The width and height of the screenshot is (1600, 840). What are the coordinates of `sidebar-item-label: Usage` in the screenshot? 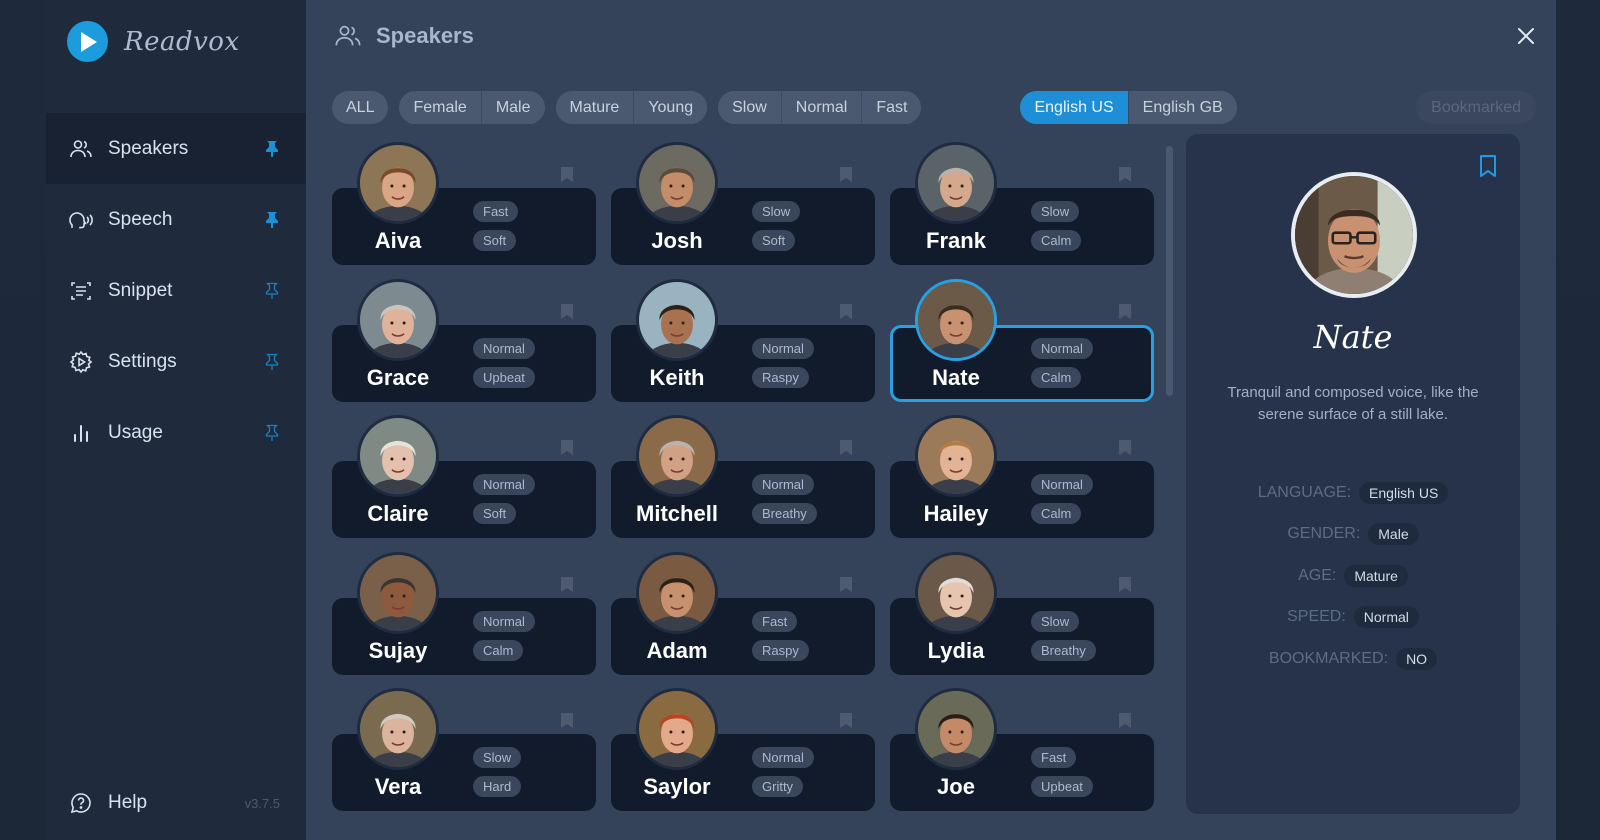 It's located at (135, 432).